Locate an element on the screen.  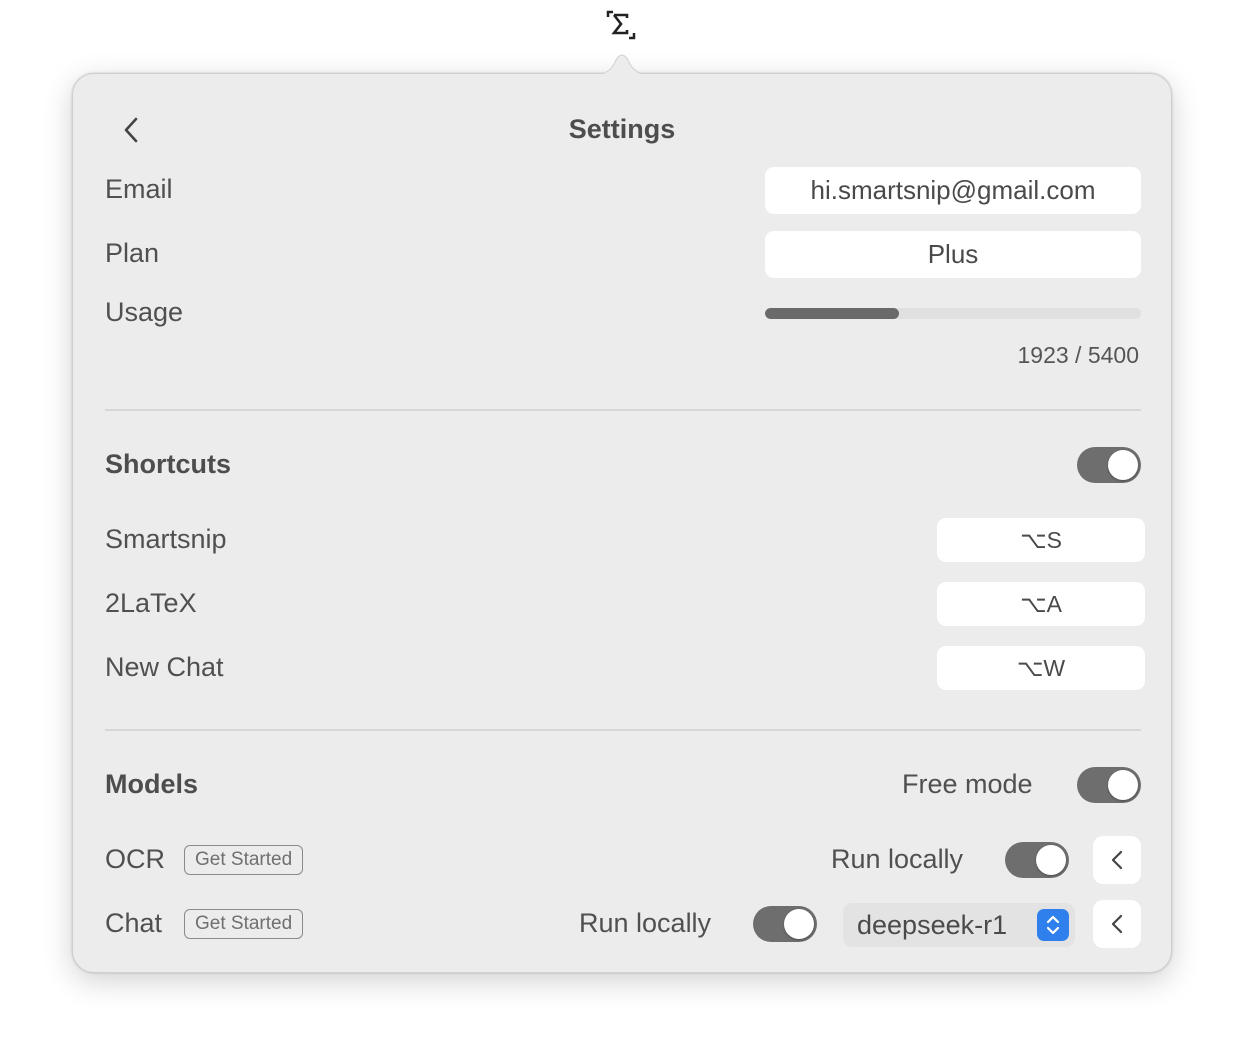
shortcuts-title: Shortcuts is located at coordinates (168, 464).